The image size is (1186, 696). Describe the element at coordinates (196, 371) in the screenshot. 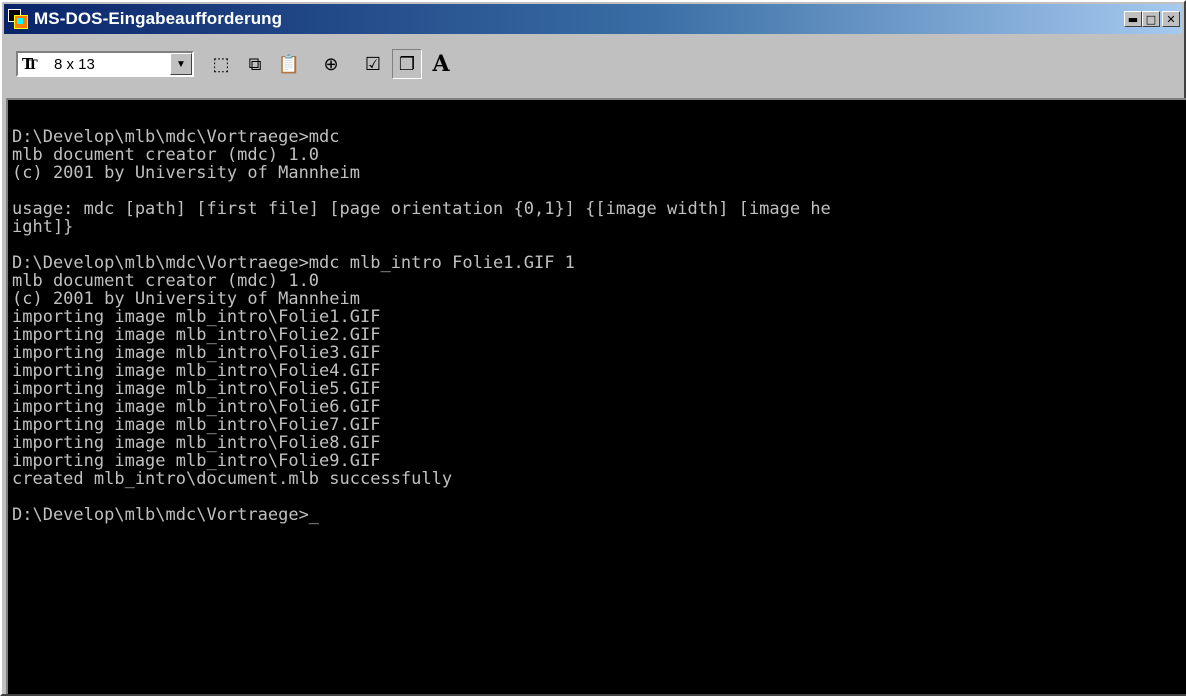

I see `console-line: importing image mlb_intro\Folie4.GIF` at that location.